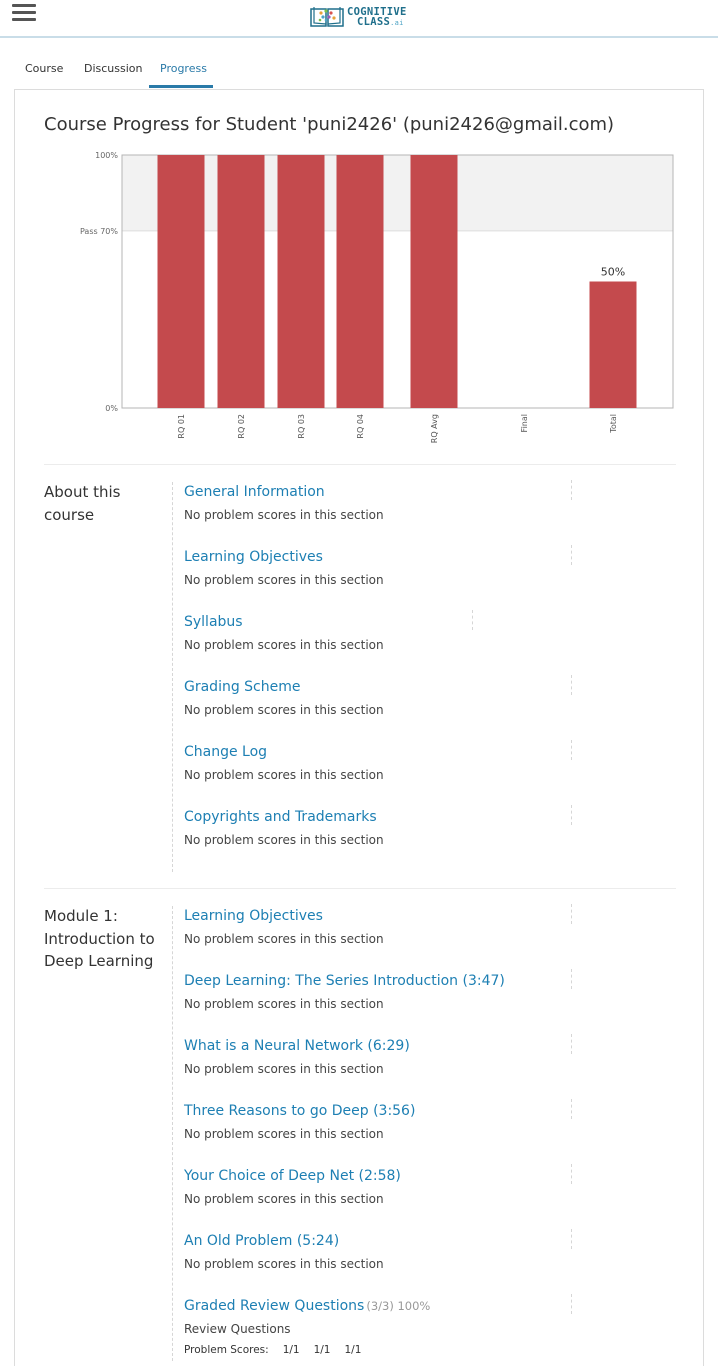  I want to click on logo-suffix: .ai, so click(397, 22).